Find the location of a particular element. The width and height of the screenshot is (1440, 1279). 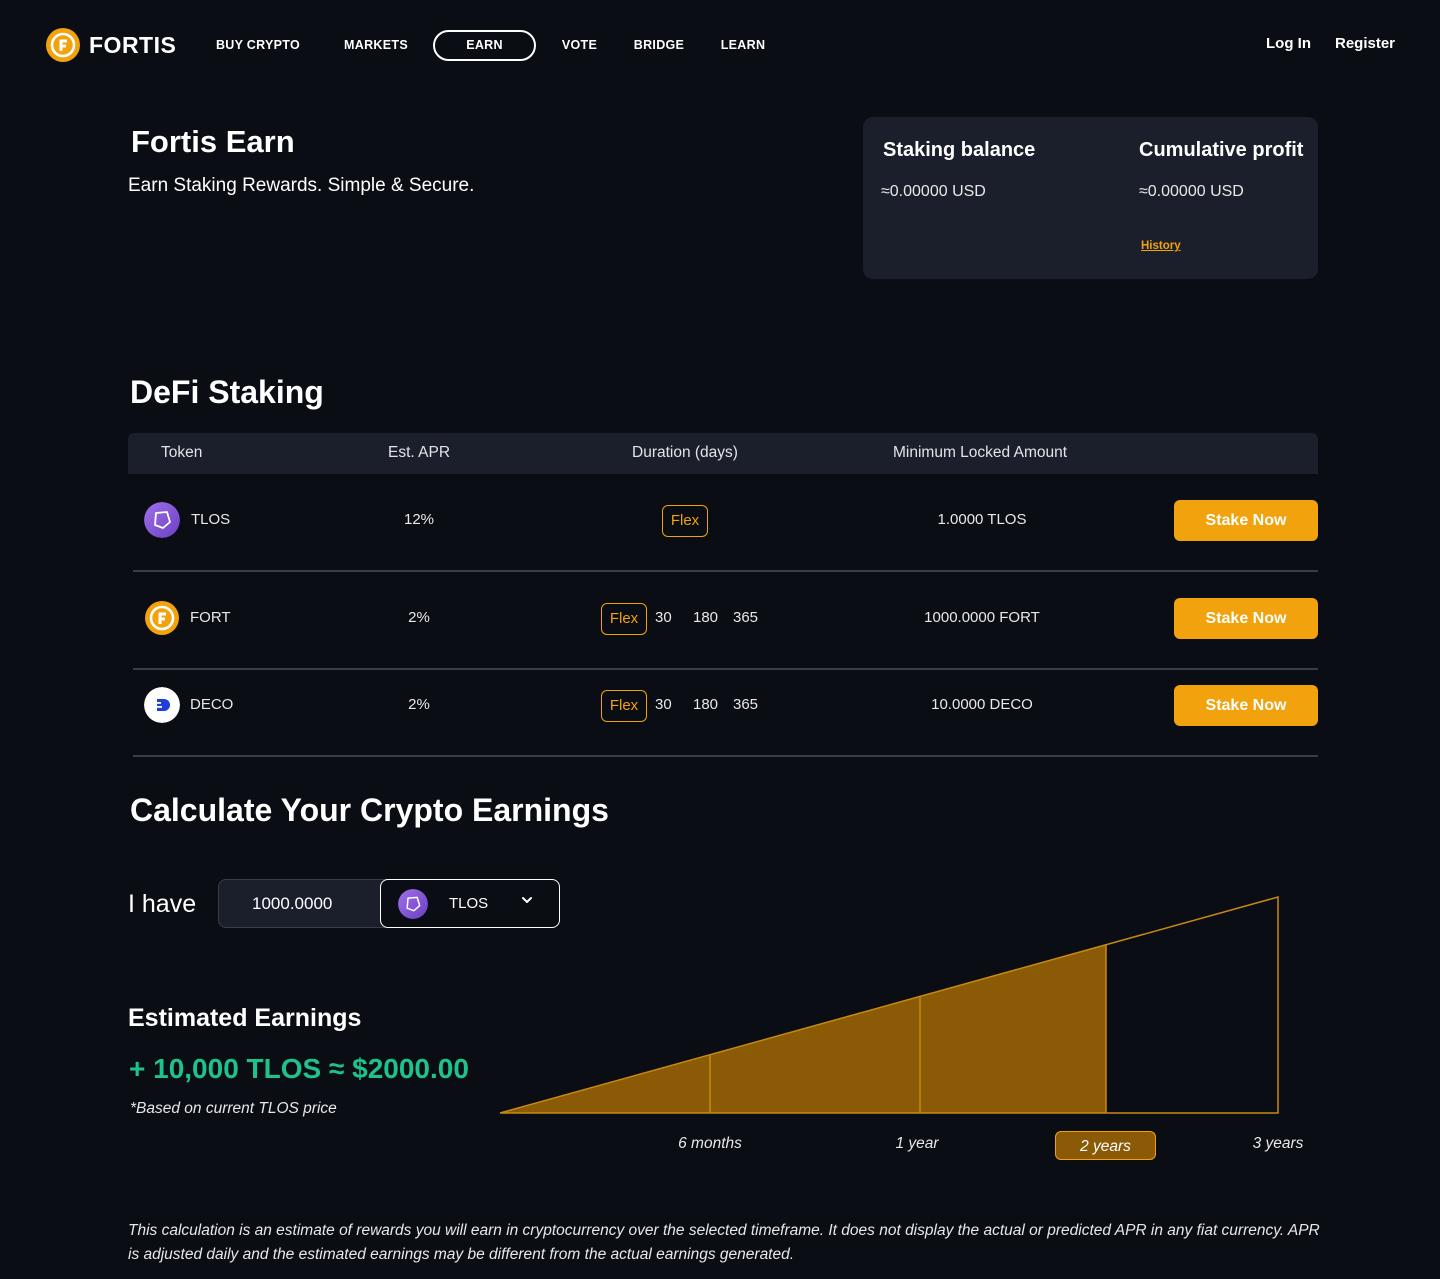

page-title: Fortis Earn is located at coordinates (213, 141).